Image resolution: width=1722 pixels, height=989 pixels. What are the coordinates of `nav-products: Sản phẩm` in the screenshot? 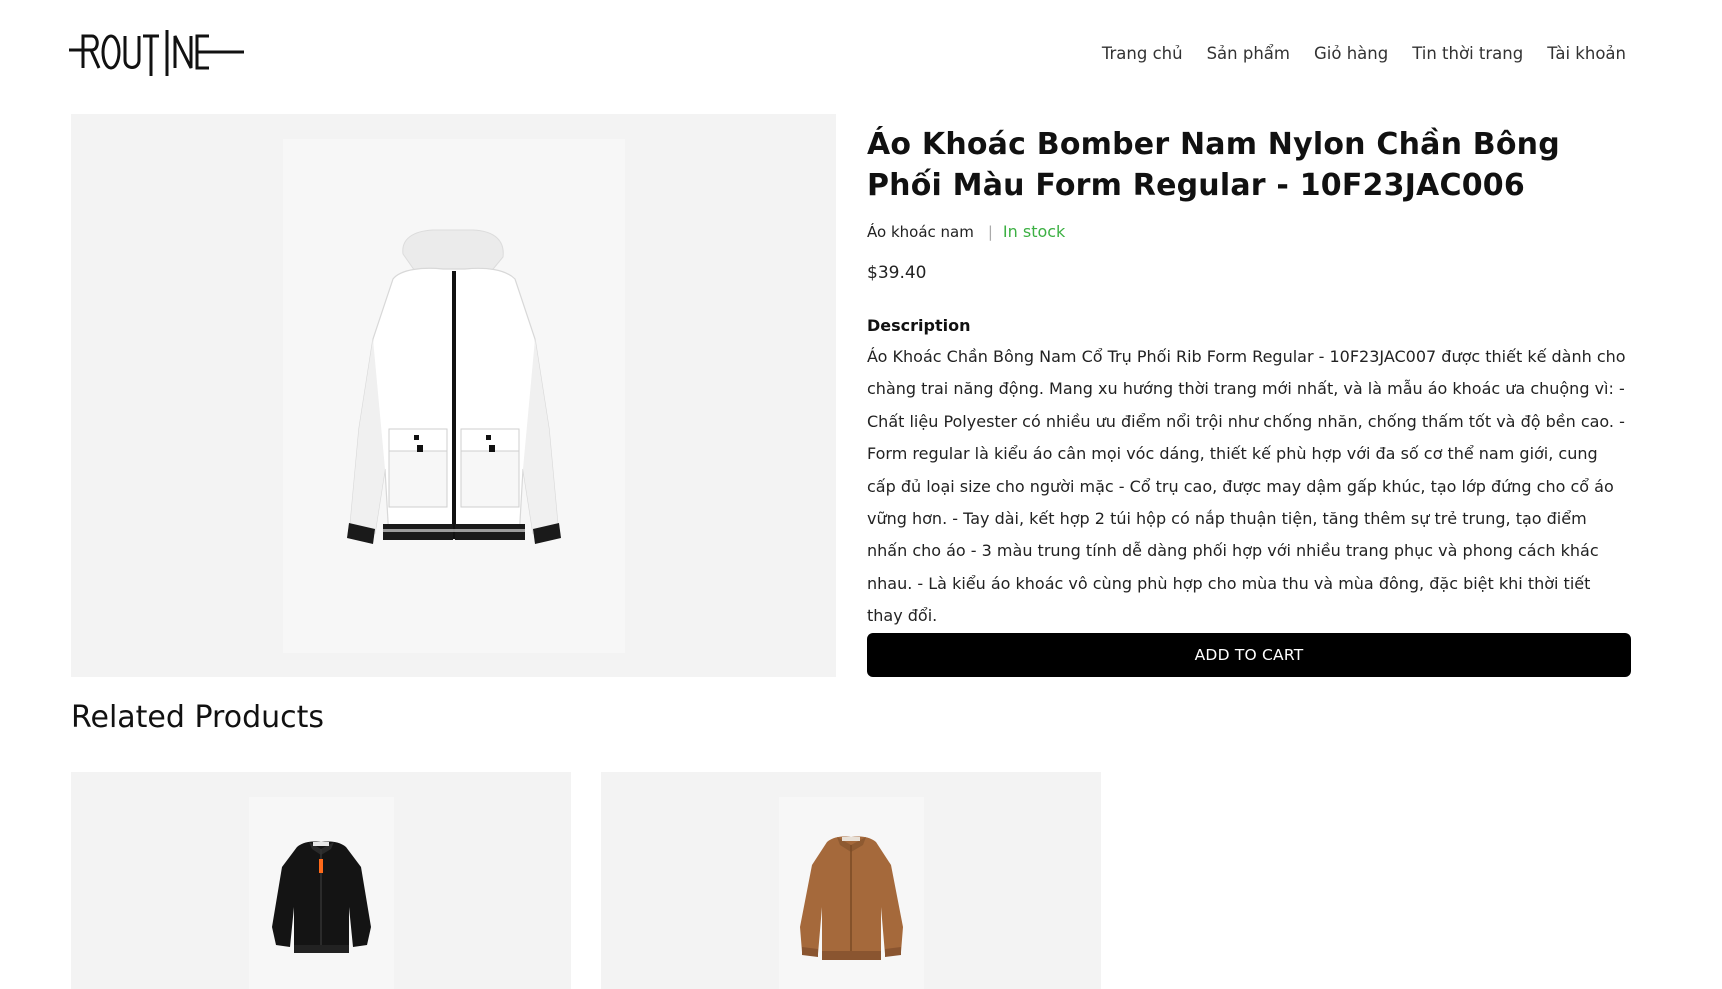 It's located at (1248, 53).